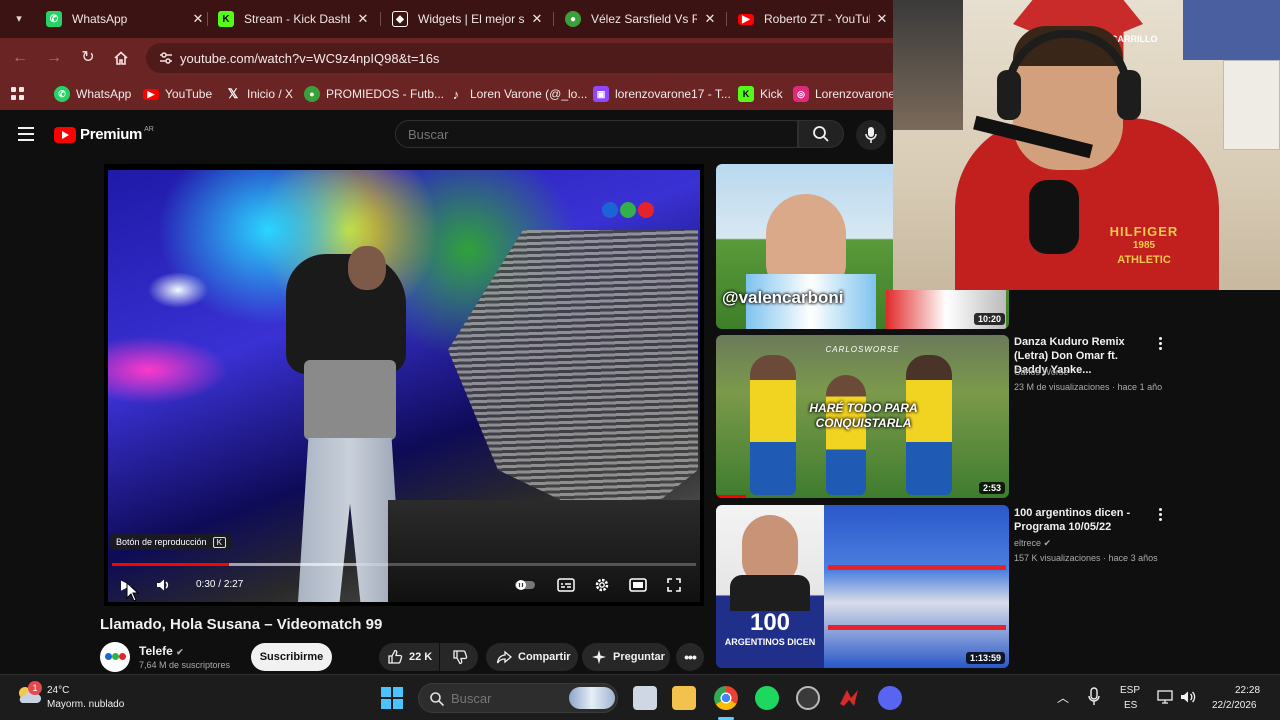  I want to click on headset-ear-left, so click(1009, 95).